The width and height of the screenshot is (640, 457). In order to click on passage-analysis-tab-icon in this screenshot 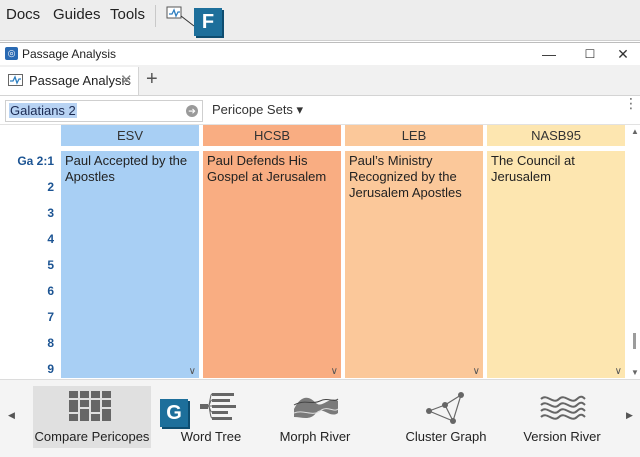, I will do `click(15, 80)`.